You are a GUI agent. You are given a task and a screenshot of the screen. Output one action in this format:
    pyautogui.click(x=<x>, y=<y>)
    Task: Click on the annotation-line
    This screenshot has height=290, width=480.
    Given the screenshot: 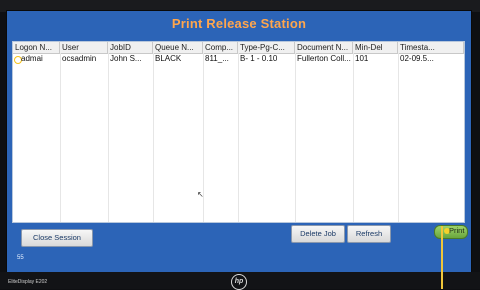 What is the action you would take?
    pyautogui.click(x=442, y=257)
    